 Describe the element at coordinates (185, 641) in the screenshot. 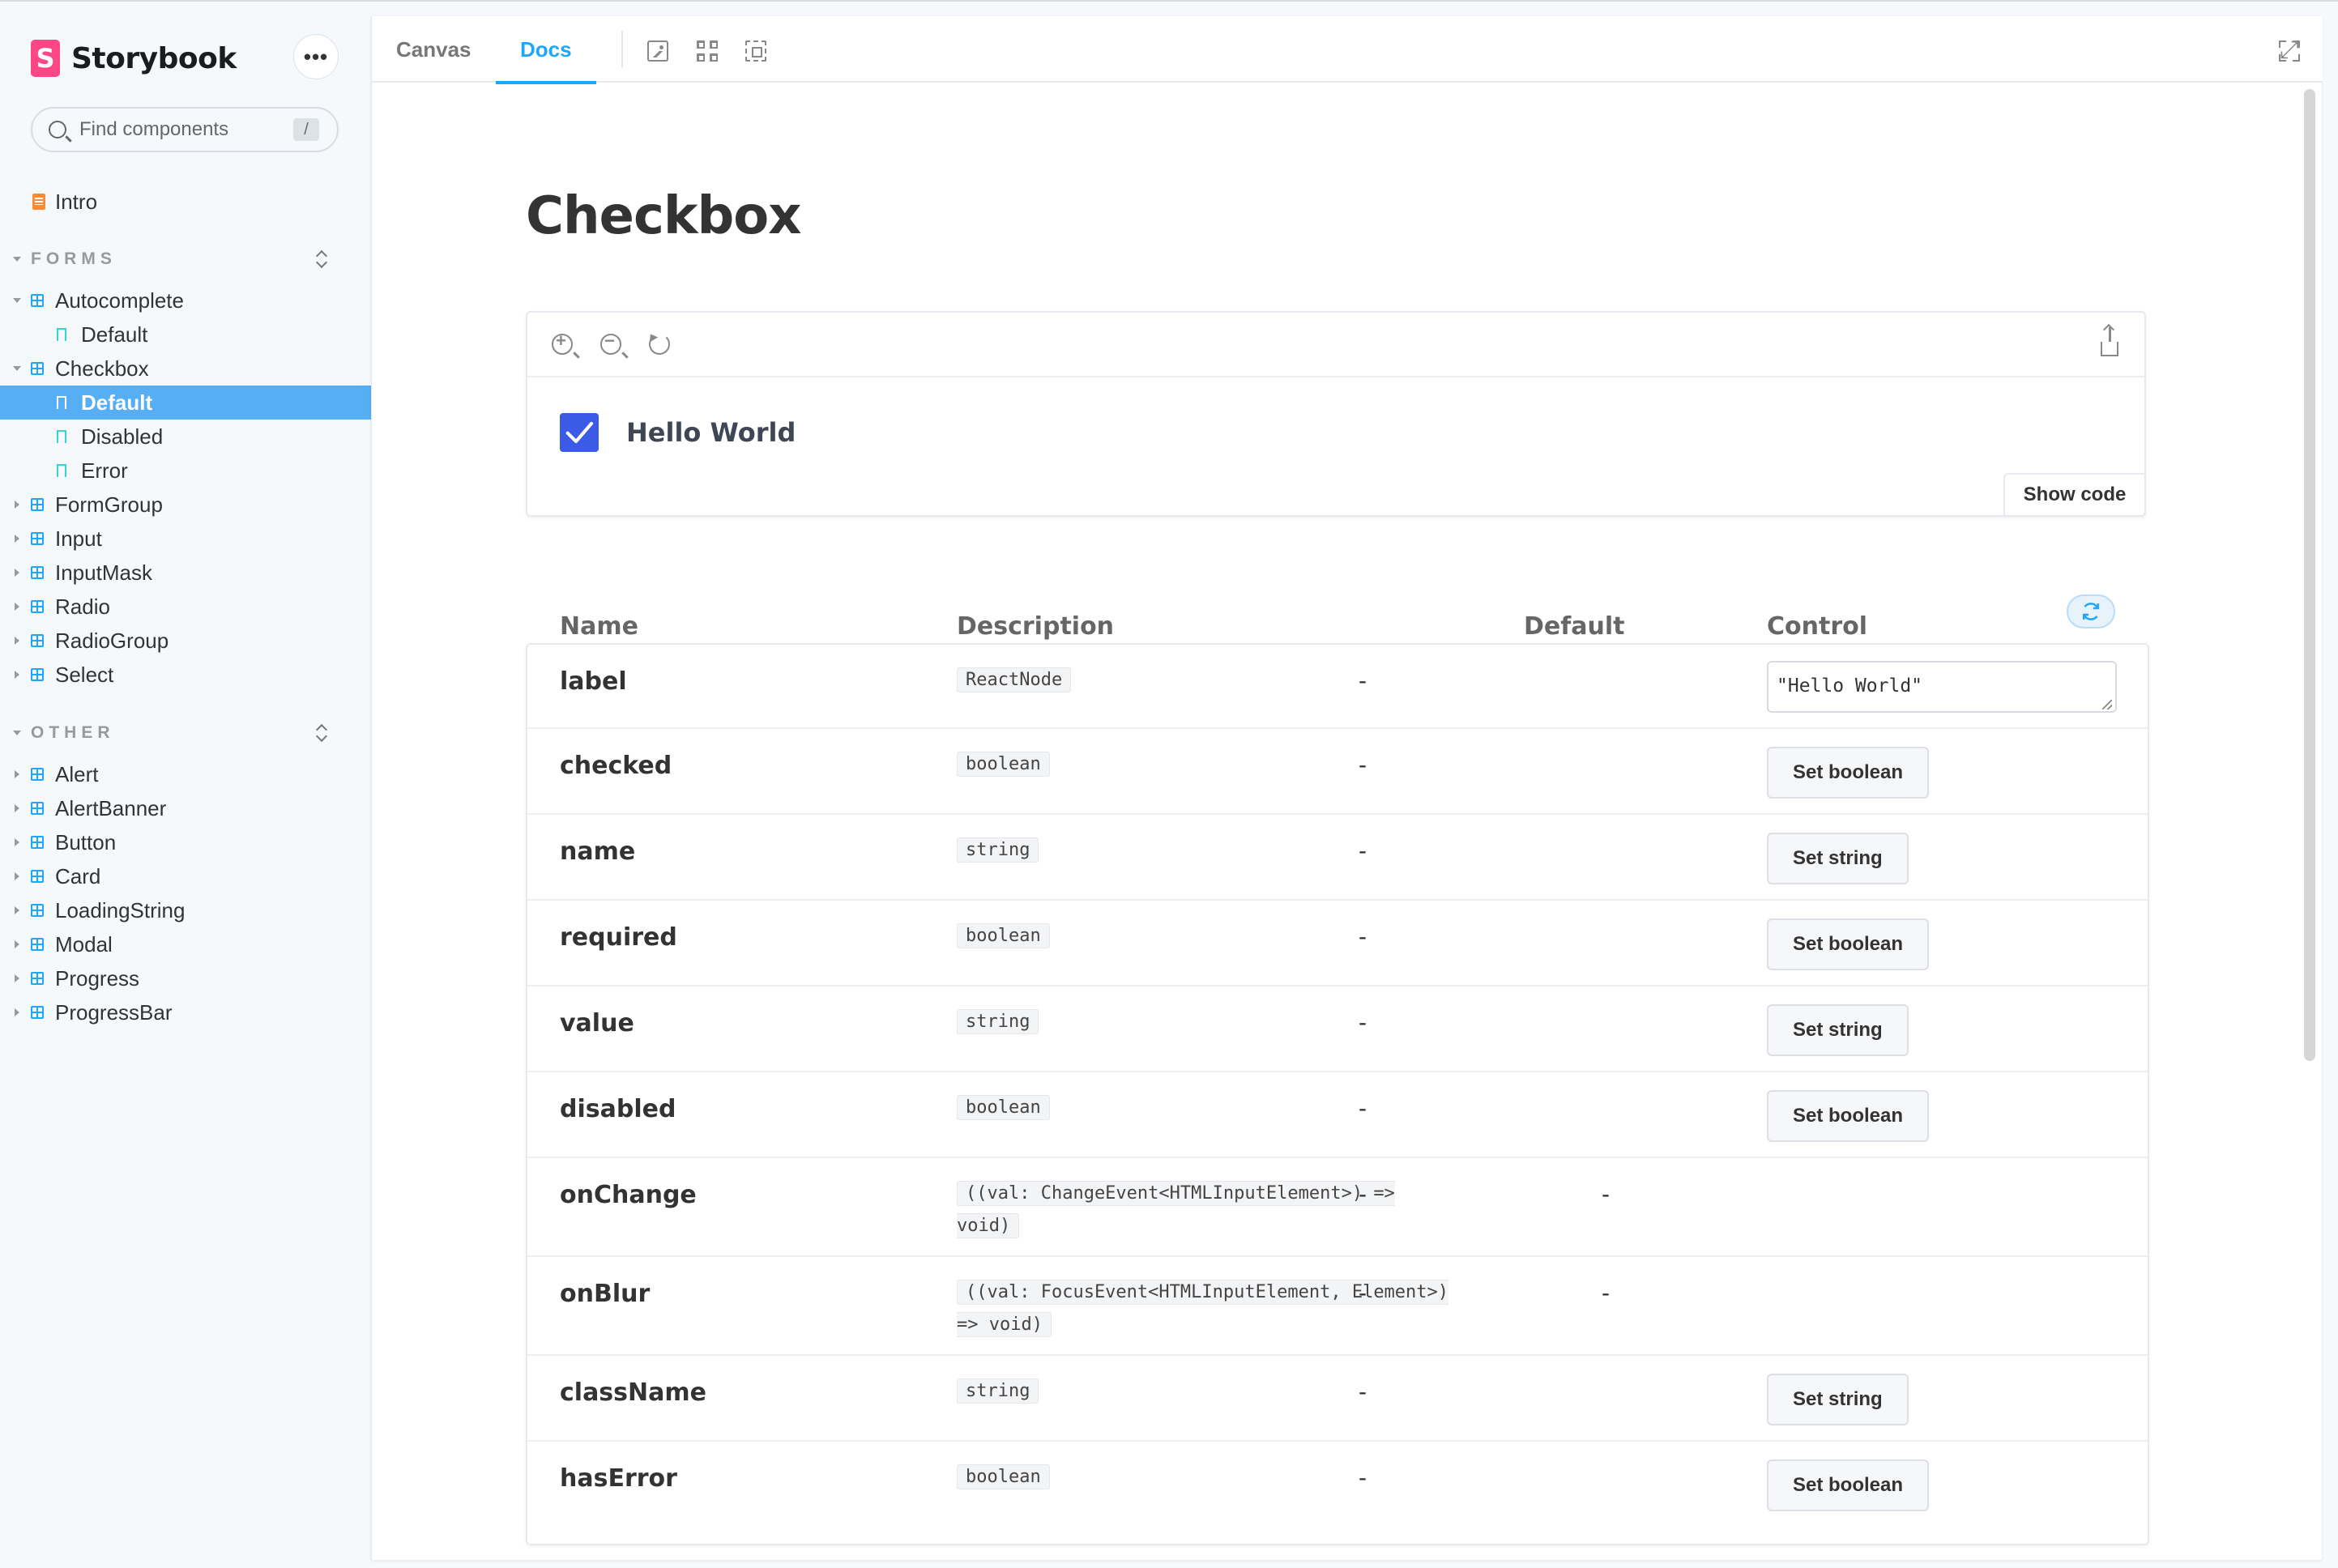

I see `sidebar-item-radiogroup: RadioGroup` at that location.